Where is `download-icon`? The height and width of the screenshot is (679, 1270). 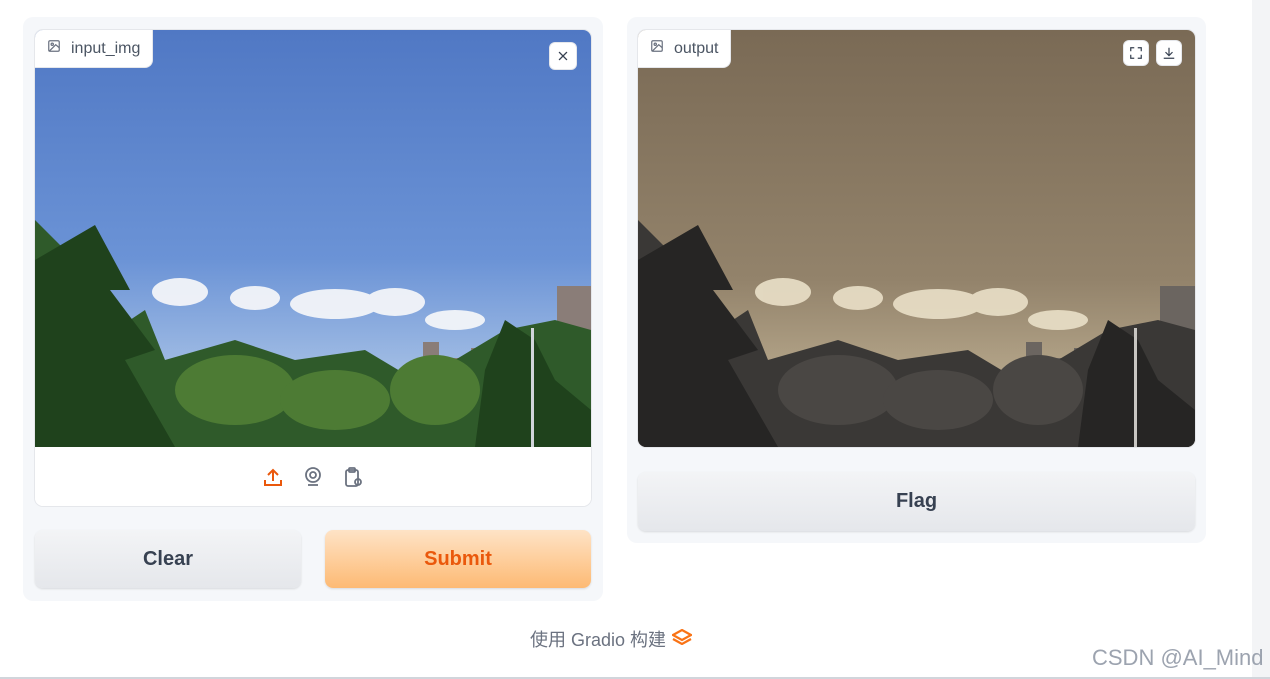 download-icon is located at coordinates (1169, 53).